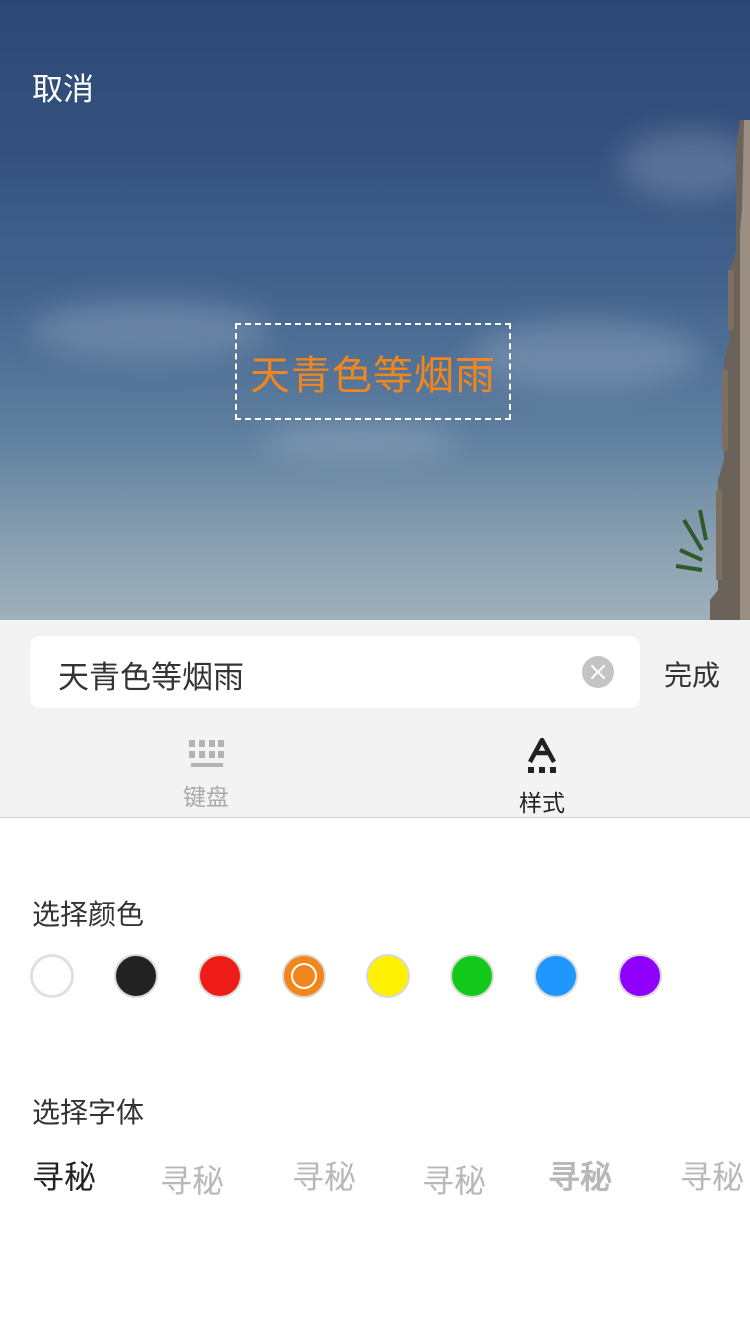 This screenshot has width=750, height=1334. Describe the element at coordinates (542, 804) in the screenshot. I see `tab-style-label: 样式` at that location.